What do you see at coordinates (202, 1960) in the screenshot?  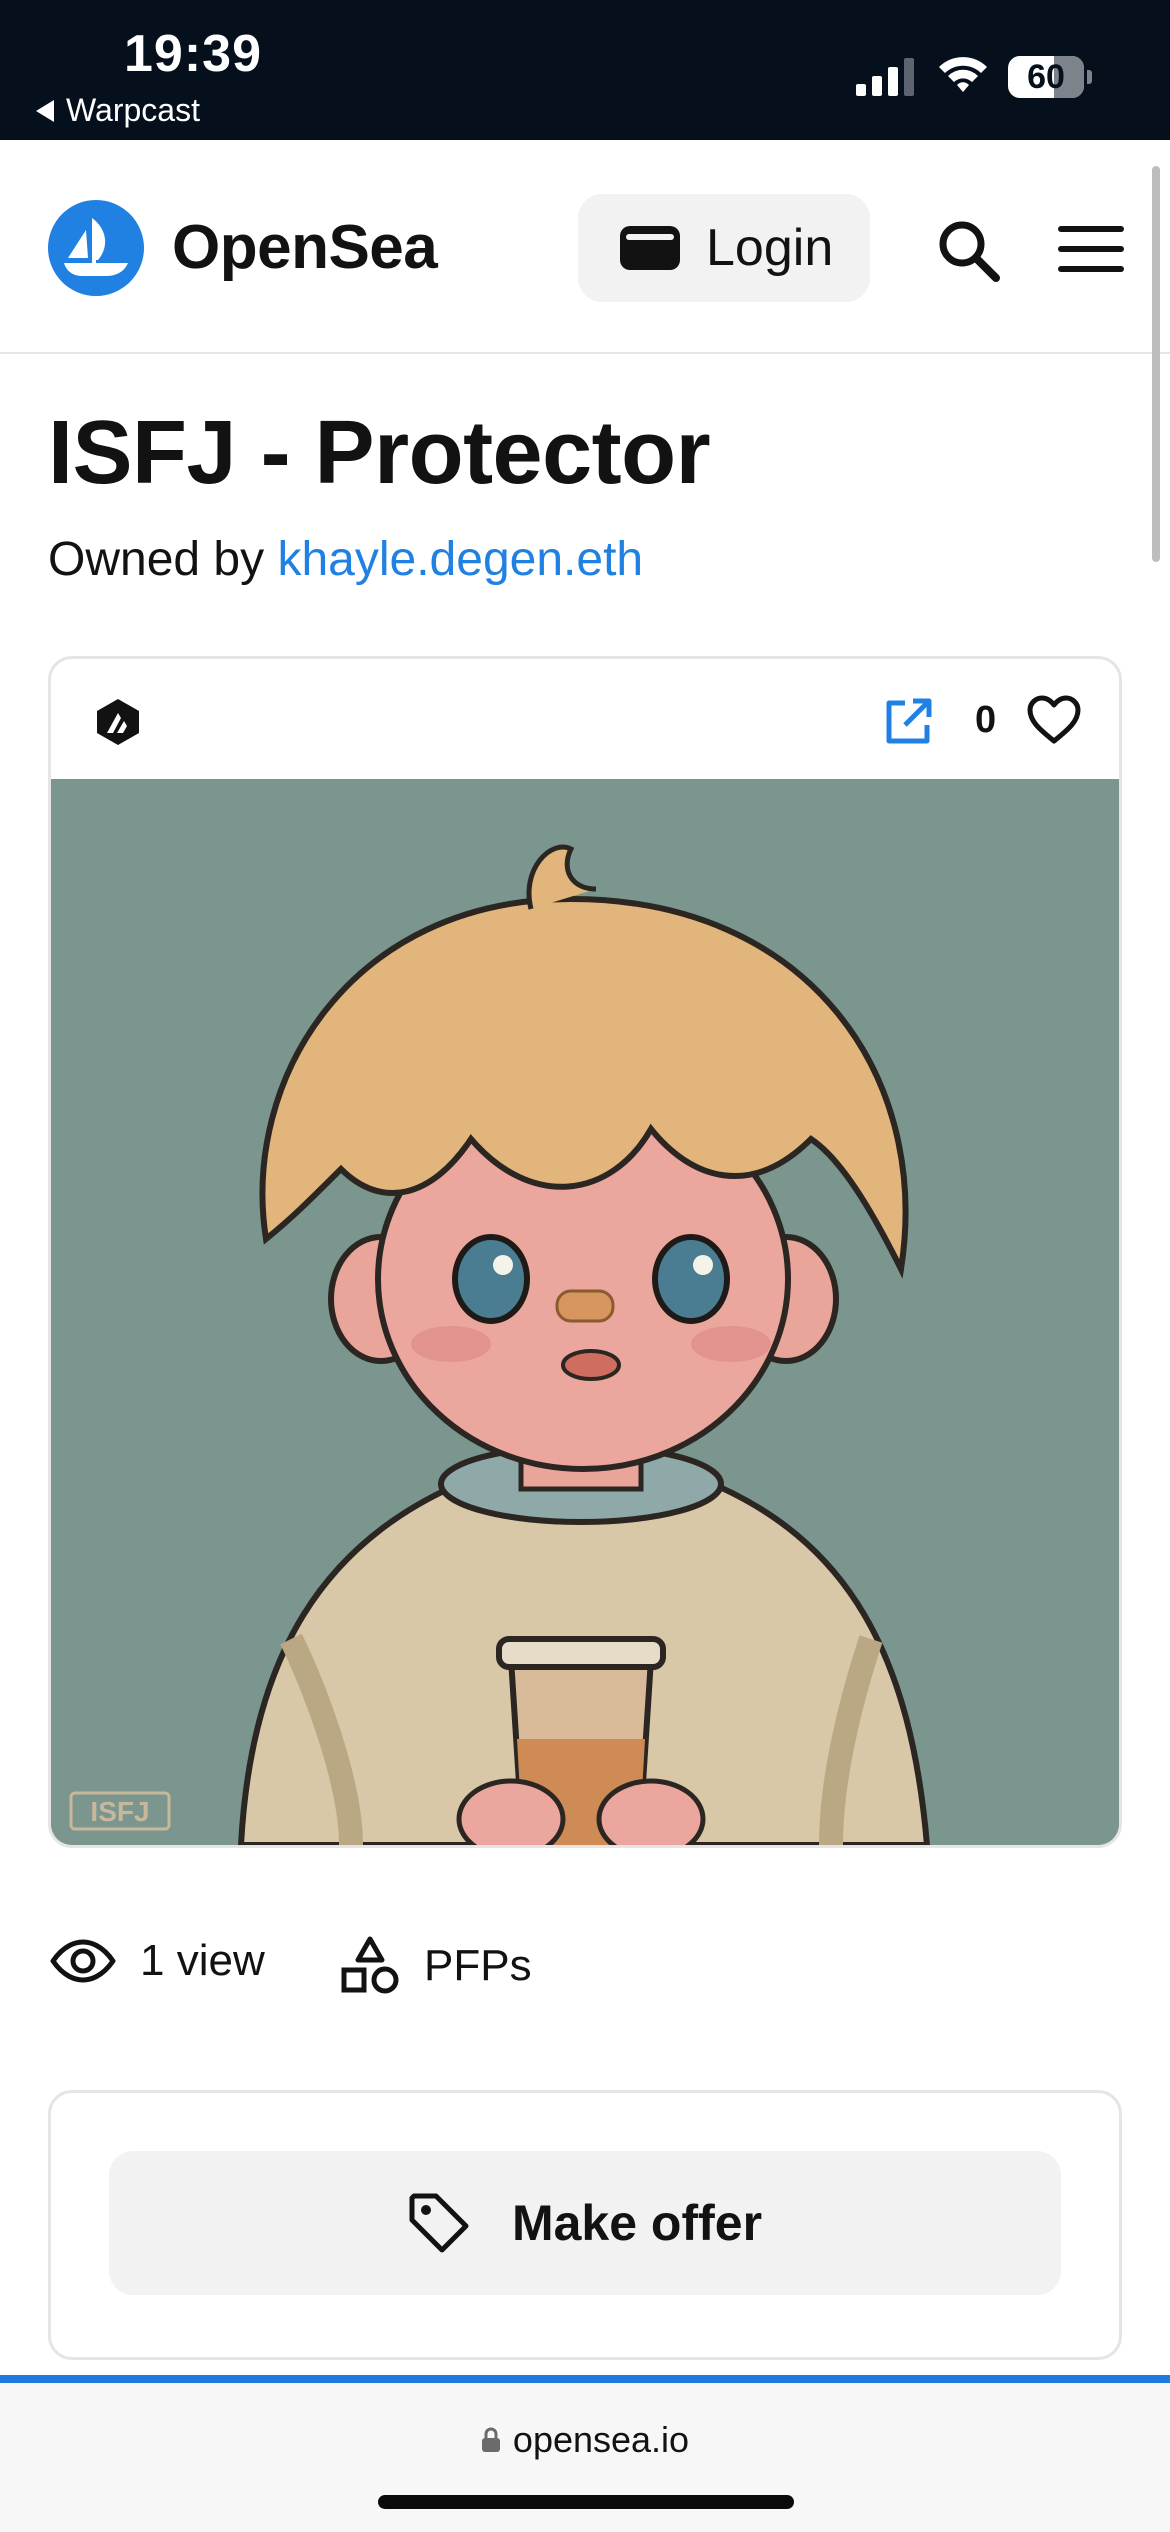 I see `views-label: 1 view` at bounding box center [202, 1960].